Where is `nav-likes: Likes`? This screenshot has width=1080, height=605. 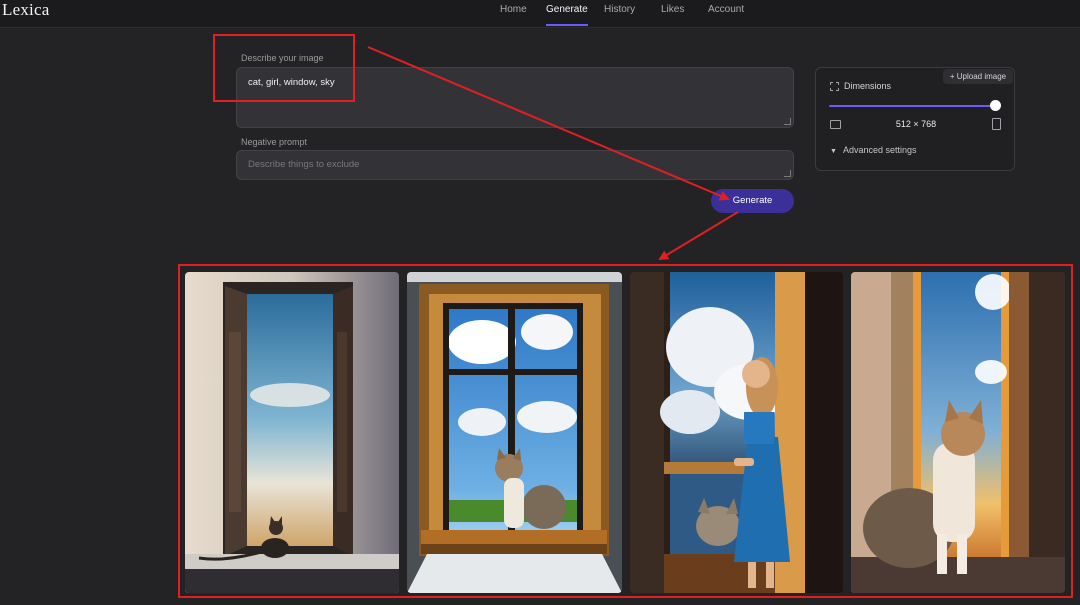 nav-likes: Likes is located at coordinates (672, 9).